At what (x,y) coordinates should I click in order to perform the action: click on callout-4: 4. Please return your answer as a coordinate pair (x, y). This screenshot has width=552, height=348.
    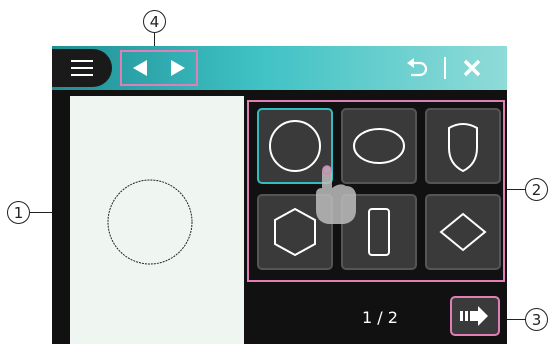
    Looking at the image, I should click on (154, 21).